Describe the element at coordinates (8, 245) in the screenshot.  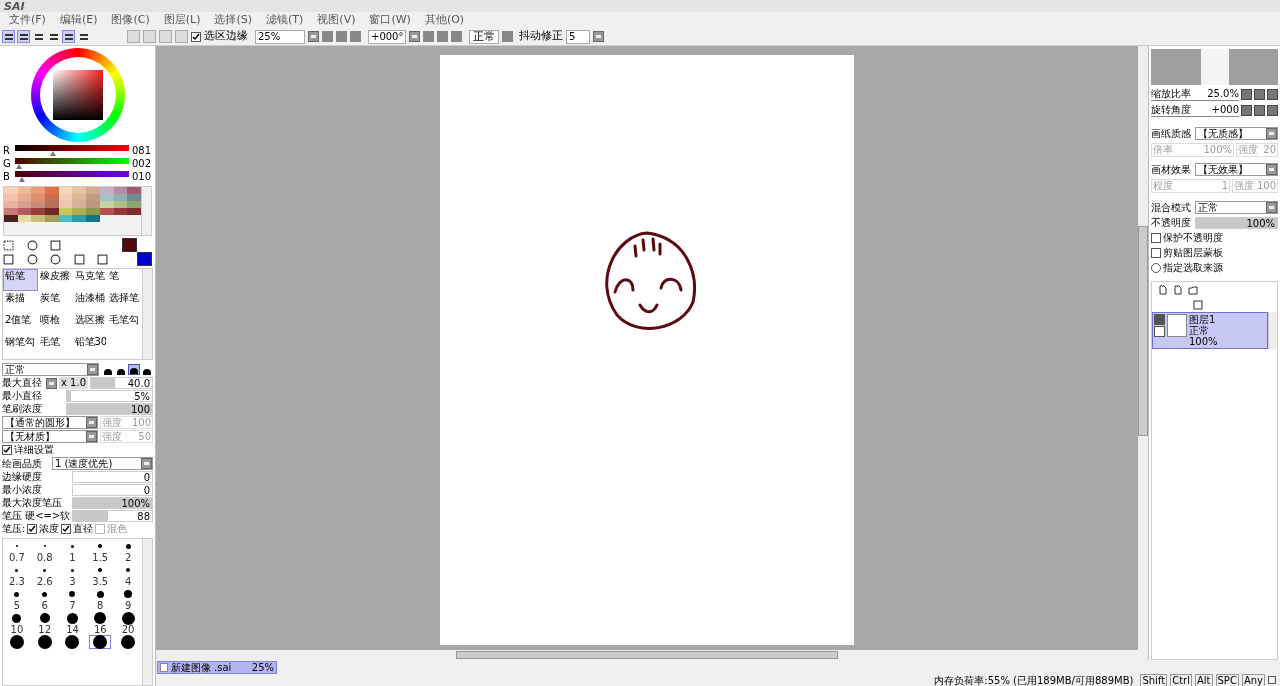
I see `selection-tool-icon` at that location.